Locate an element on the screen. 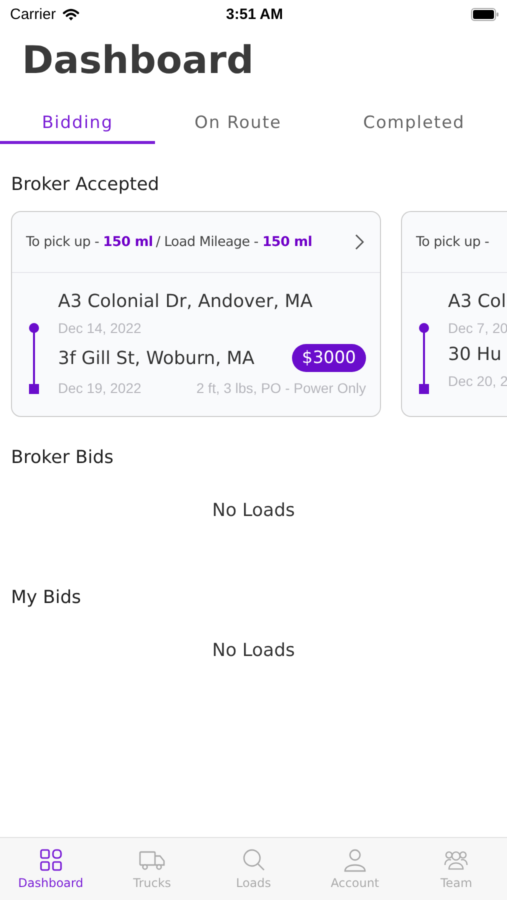  price-badge: $3000 is located at coordinates (329, 358).